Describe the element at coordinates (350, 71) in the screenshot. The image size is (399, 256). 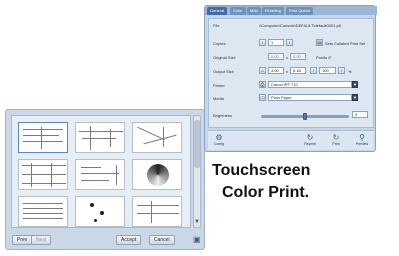
I see `percent-sign: %` at that location.